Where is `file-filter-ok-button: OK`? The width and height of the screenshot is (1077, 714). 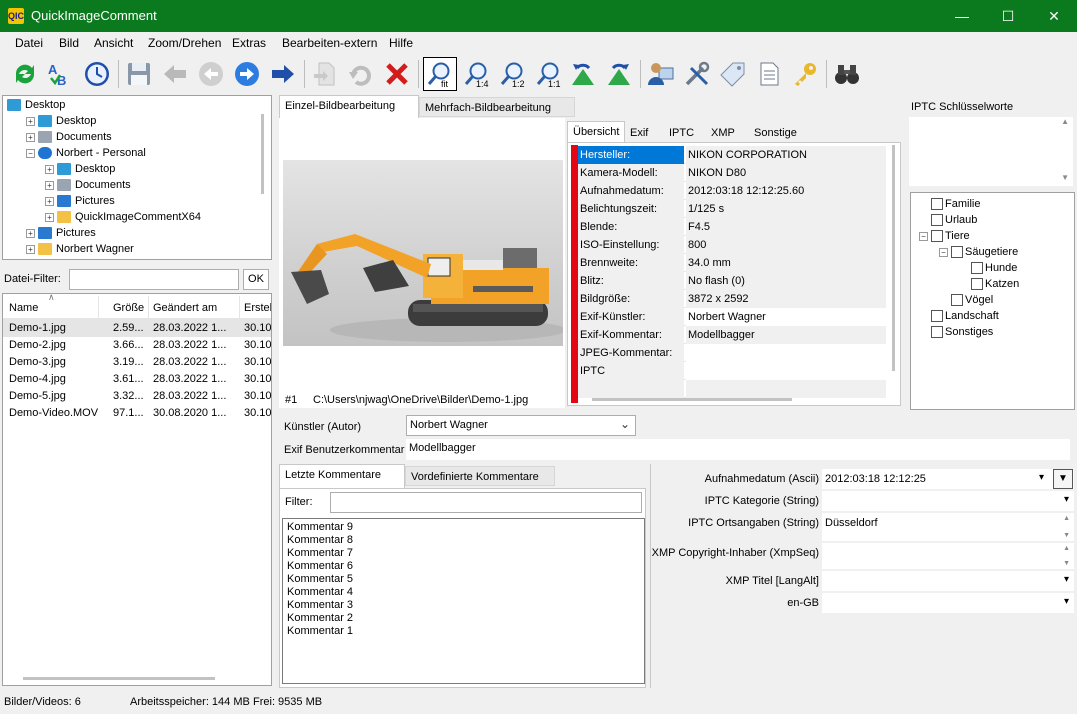
file-filter-ok-button: OK is located at coordinates (256, 279).